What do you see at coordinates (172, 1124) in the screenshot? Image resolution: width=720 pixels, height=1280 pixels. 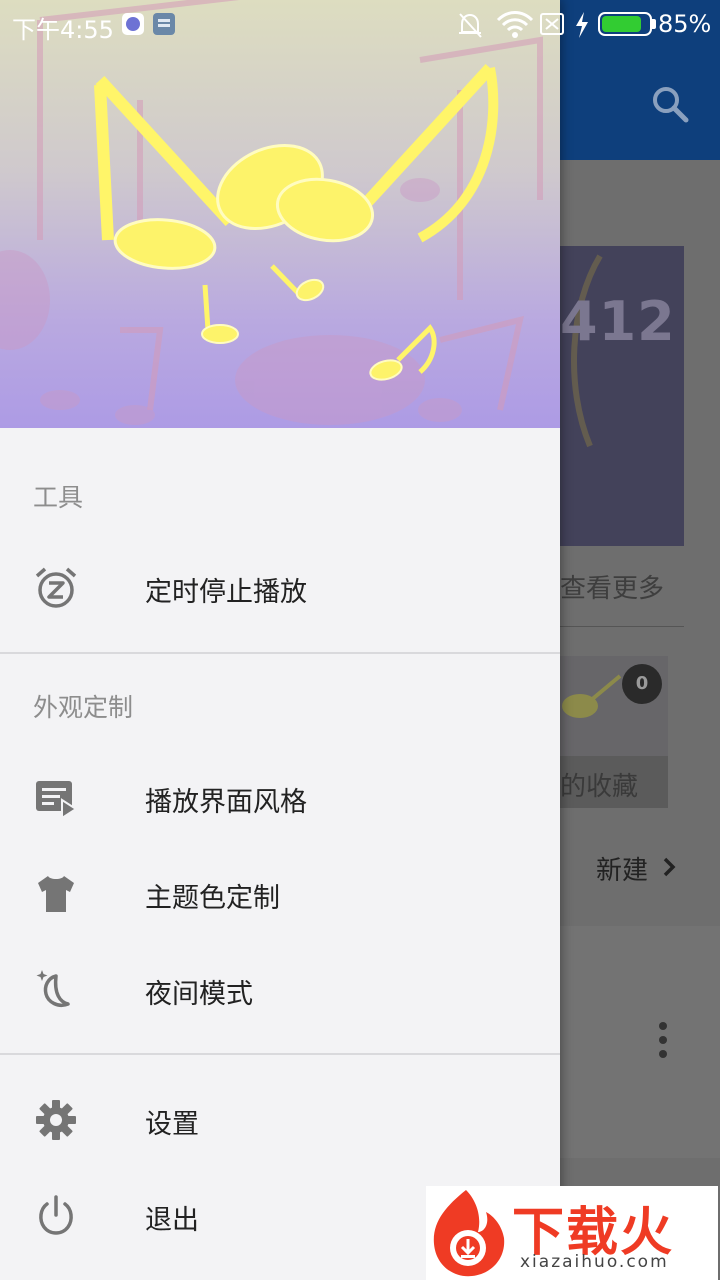 I see `menu-label-settings: 设置` at bounding box center [172, 1124].